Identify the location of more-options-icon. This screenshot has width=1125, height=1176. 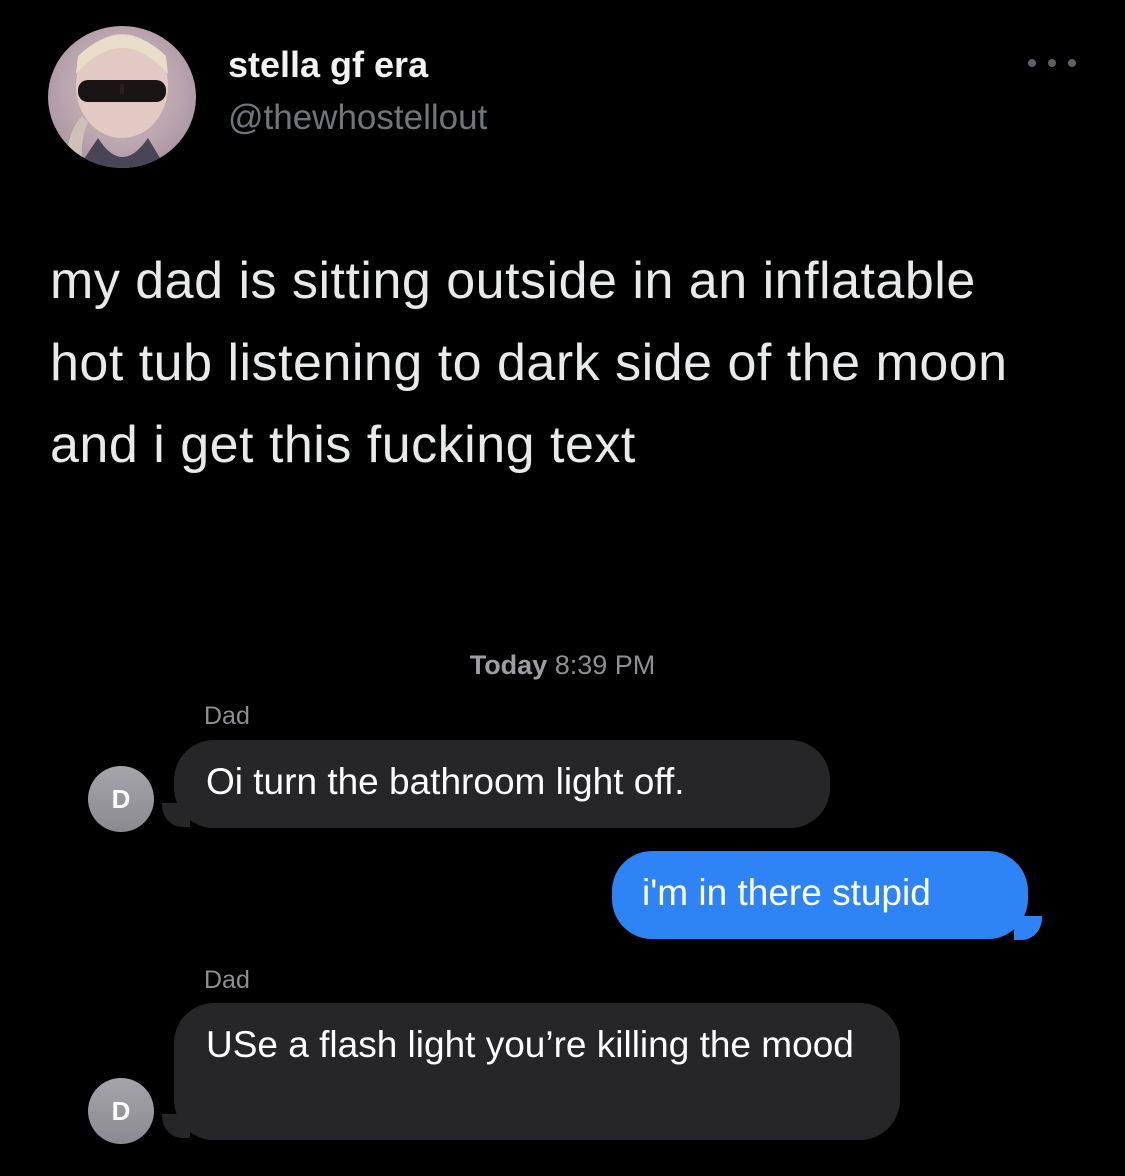
(1052, 63).